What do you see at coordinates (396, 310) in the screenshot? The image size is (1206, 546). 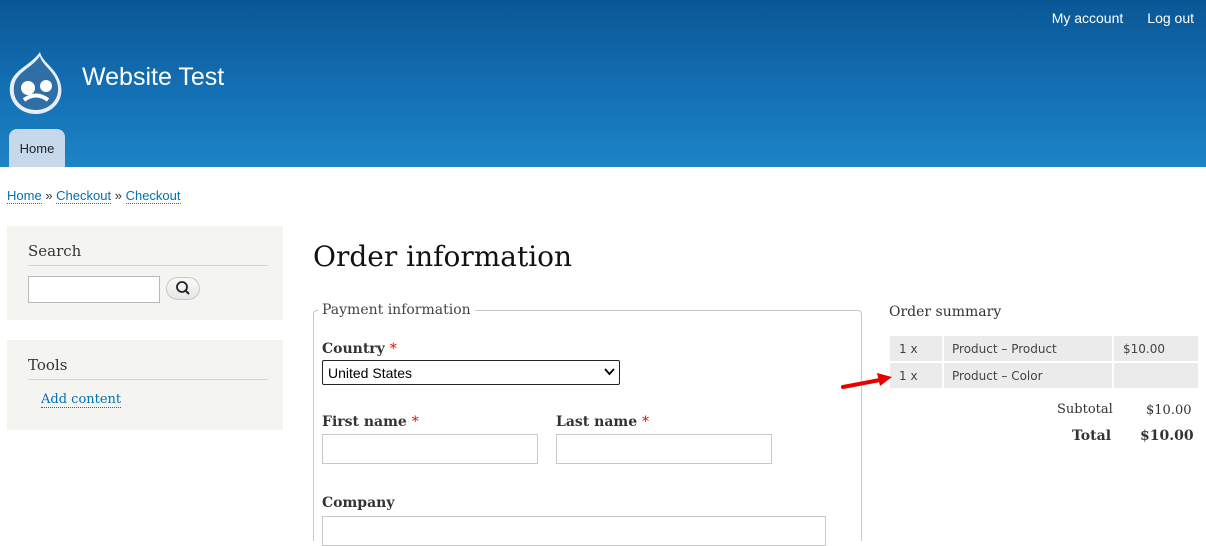 I see `payment-legend: Payment information` at bounding box center [396, 310].